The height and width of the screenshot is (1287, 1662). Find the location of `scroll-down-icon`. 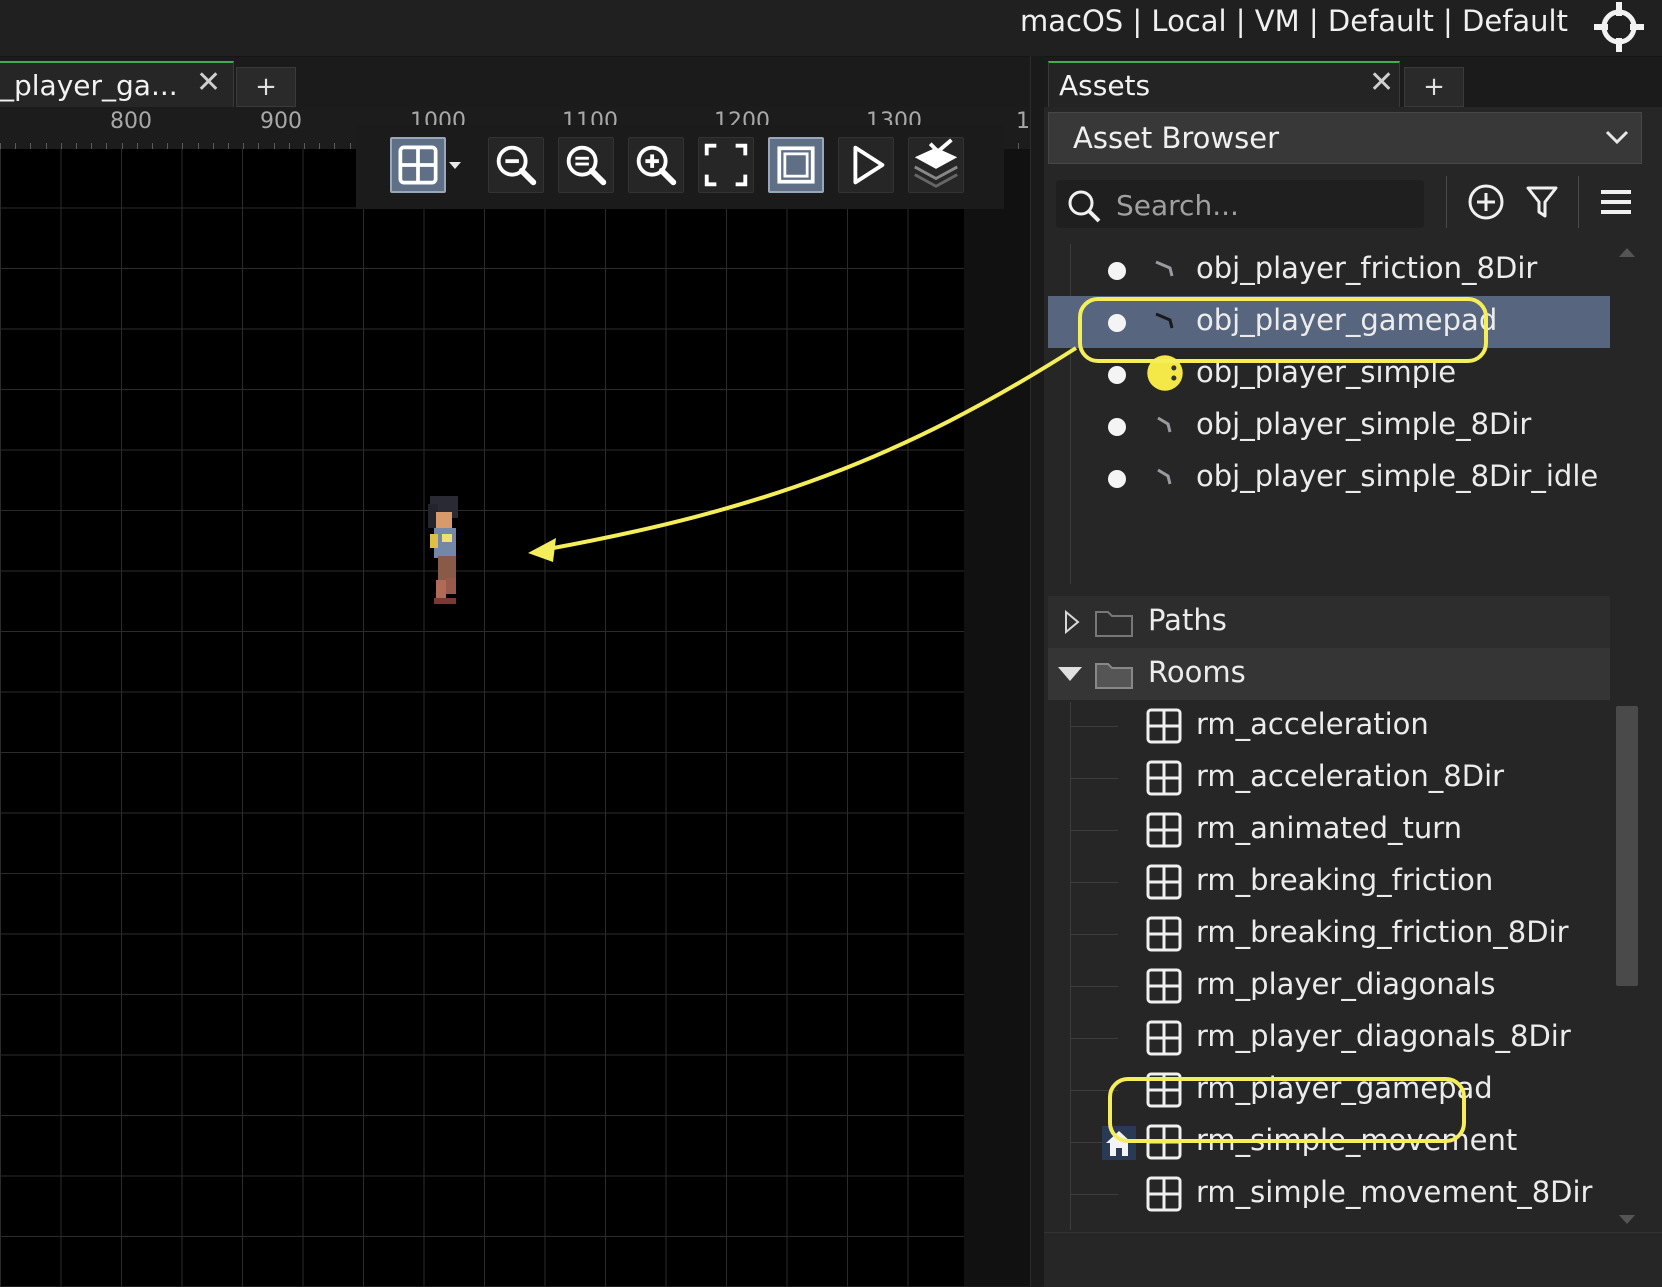

scroll-down-icon is located at coordinates (1627, 1220).